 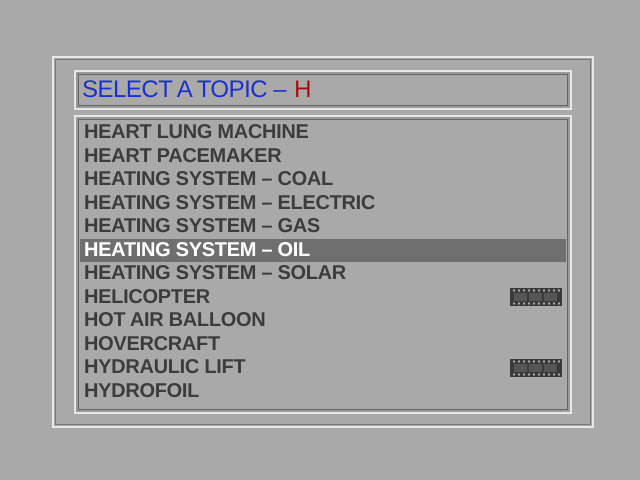 I want to click on topic-item: HELICOPTER, so click(x=323, y=297).